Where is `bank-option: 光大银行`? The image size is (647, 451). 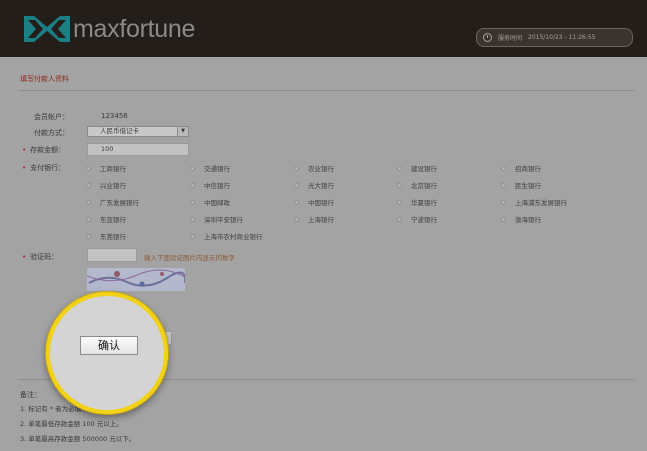
bank-option: 光大银行 is located at coordinates (314, 185).